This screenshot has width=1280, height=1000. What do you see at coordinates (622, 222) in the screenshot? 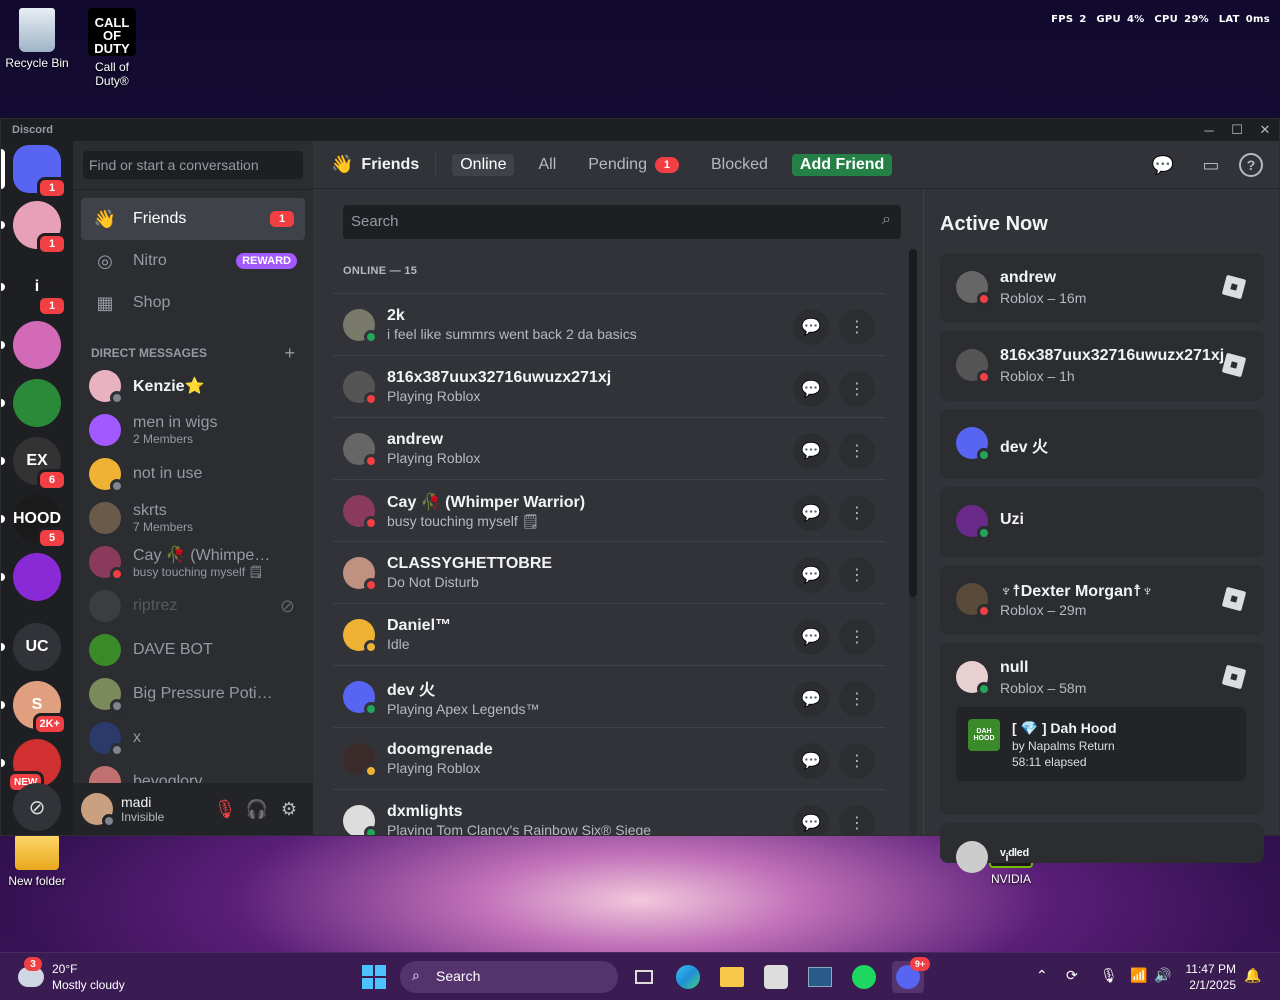
I see `friends-search-input: Search ⌕` at bounding box center [622, 222].